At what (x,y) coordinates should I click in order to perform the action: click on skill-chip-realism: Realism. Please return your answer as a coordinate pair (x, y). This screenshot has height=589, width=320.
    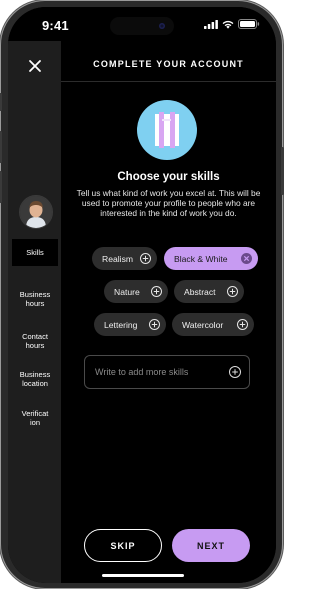
    Looking at the image, I should click on (124, 258).